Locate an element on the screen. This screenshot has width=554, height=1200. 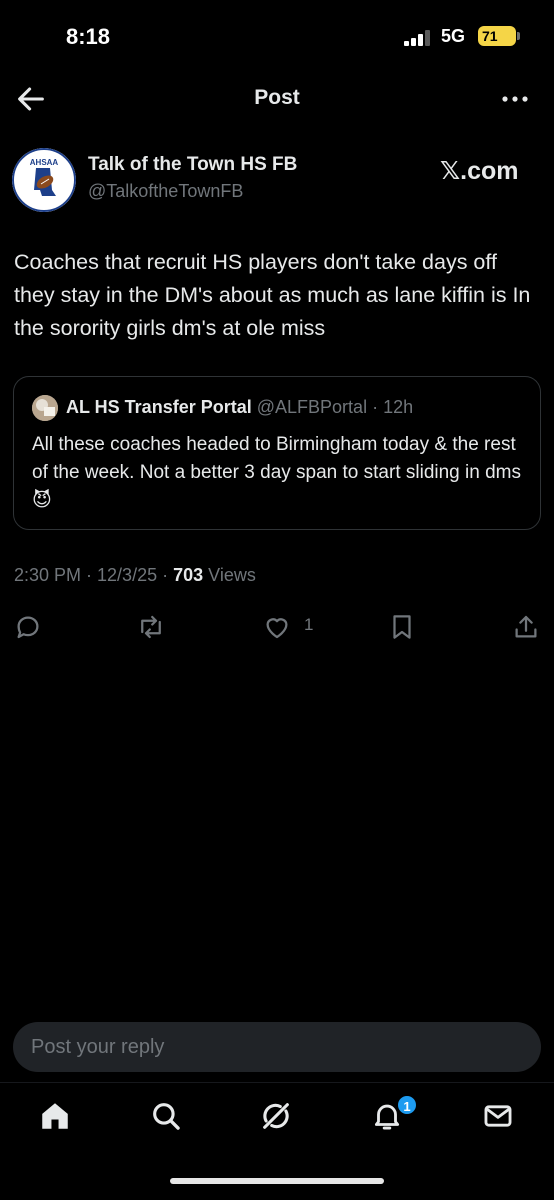
avatar: AHSAA is located at coordinates (44, 180).